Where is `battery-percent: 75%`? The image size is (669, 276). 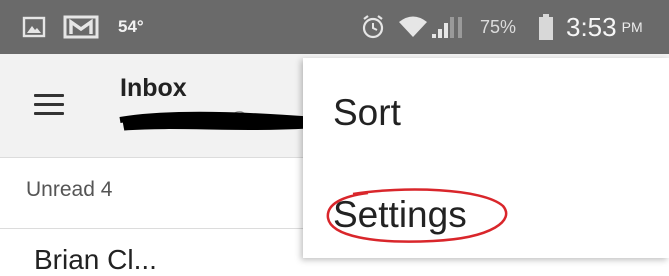 battery-percent: 75% is located at coordinates (498, 26).